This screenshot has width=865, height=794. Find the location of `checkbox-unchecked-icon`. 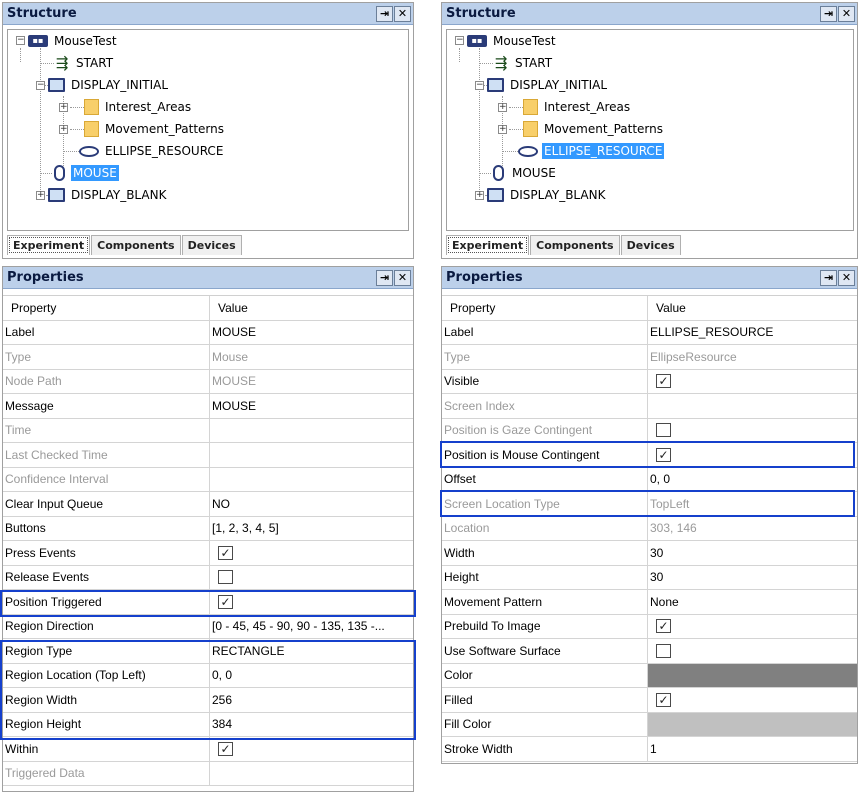

checkbox-unchecked-icon is located at coordinates (663, 650).